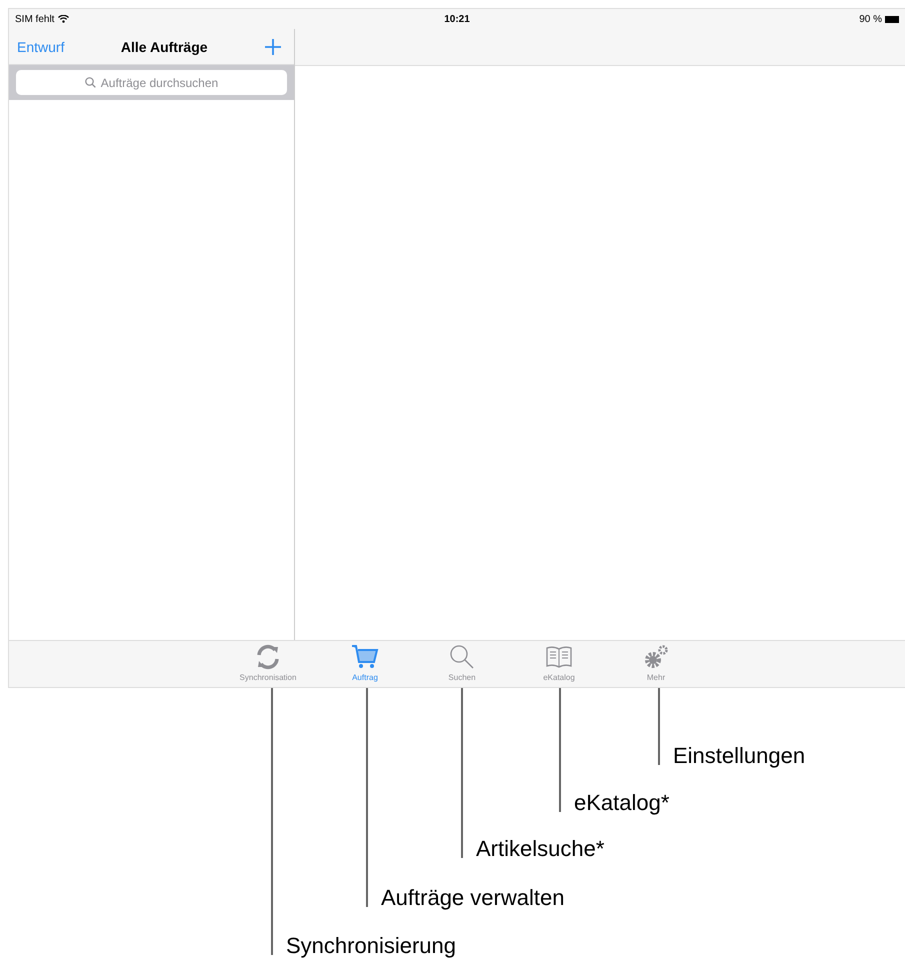 The image size is (905, 970). I want to click on callout-label: Artikelsuche*, so click(540, 849).